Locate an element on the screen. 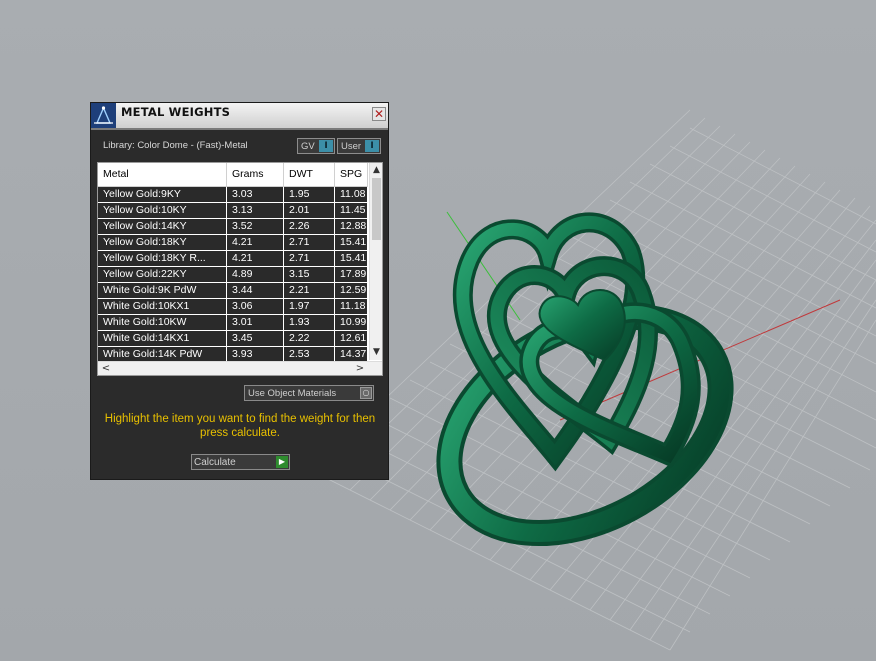 The height and width of the screenshot is (661, 876). table-row: Yellow Gold:9KY 3.03 1.95 11.08 is located at coordinates (233, 195).